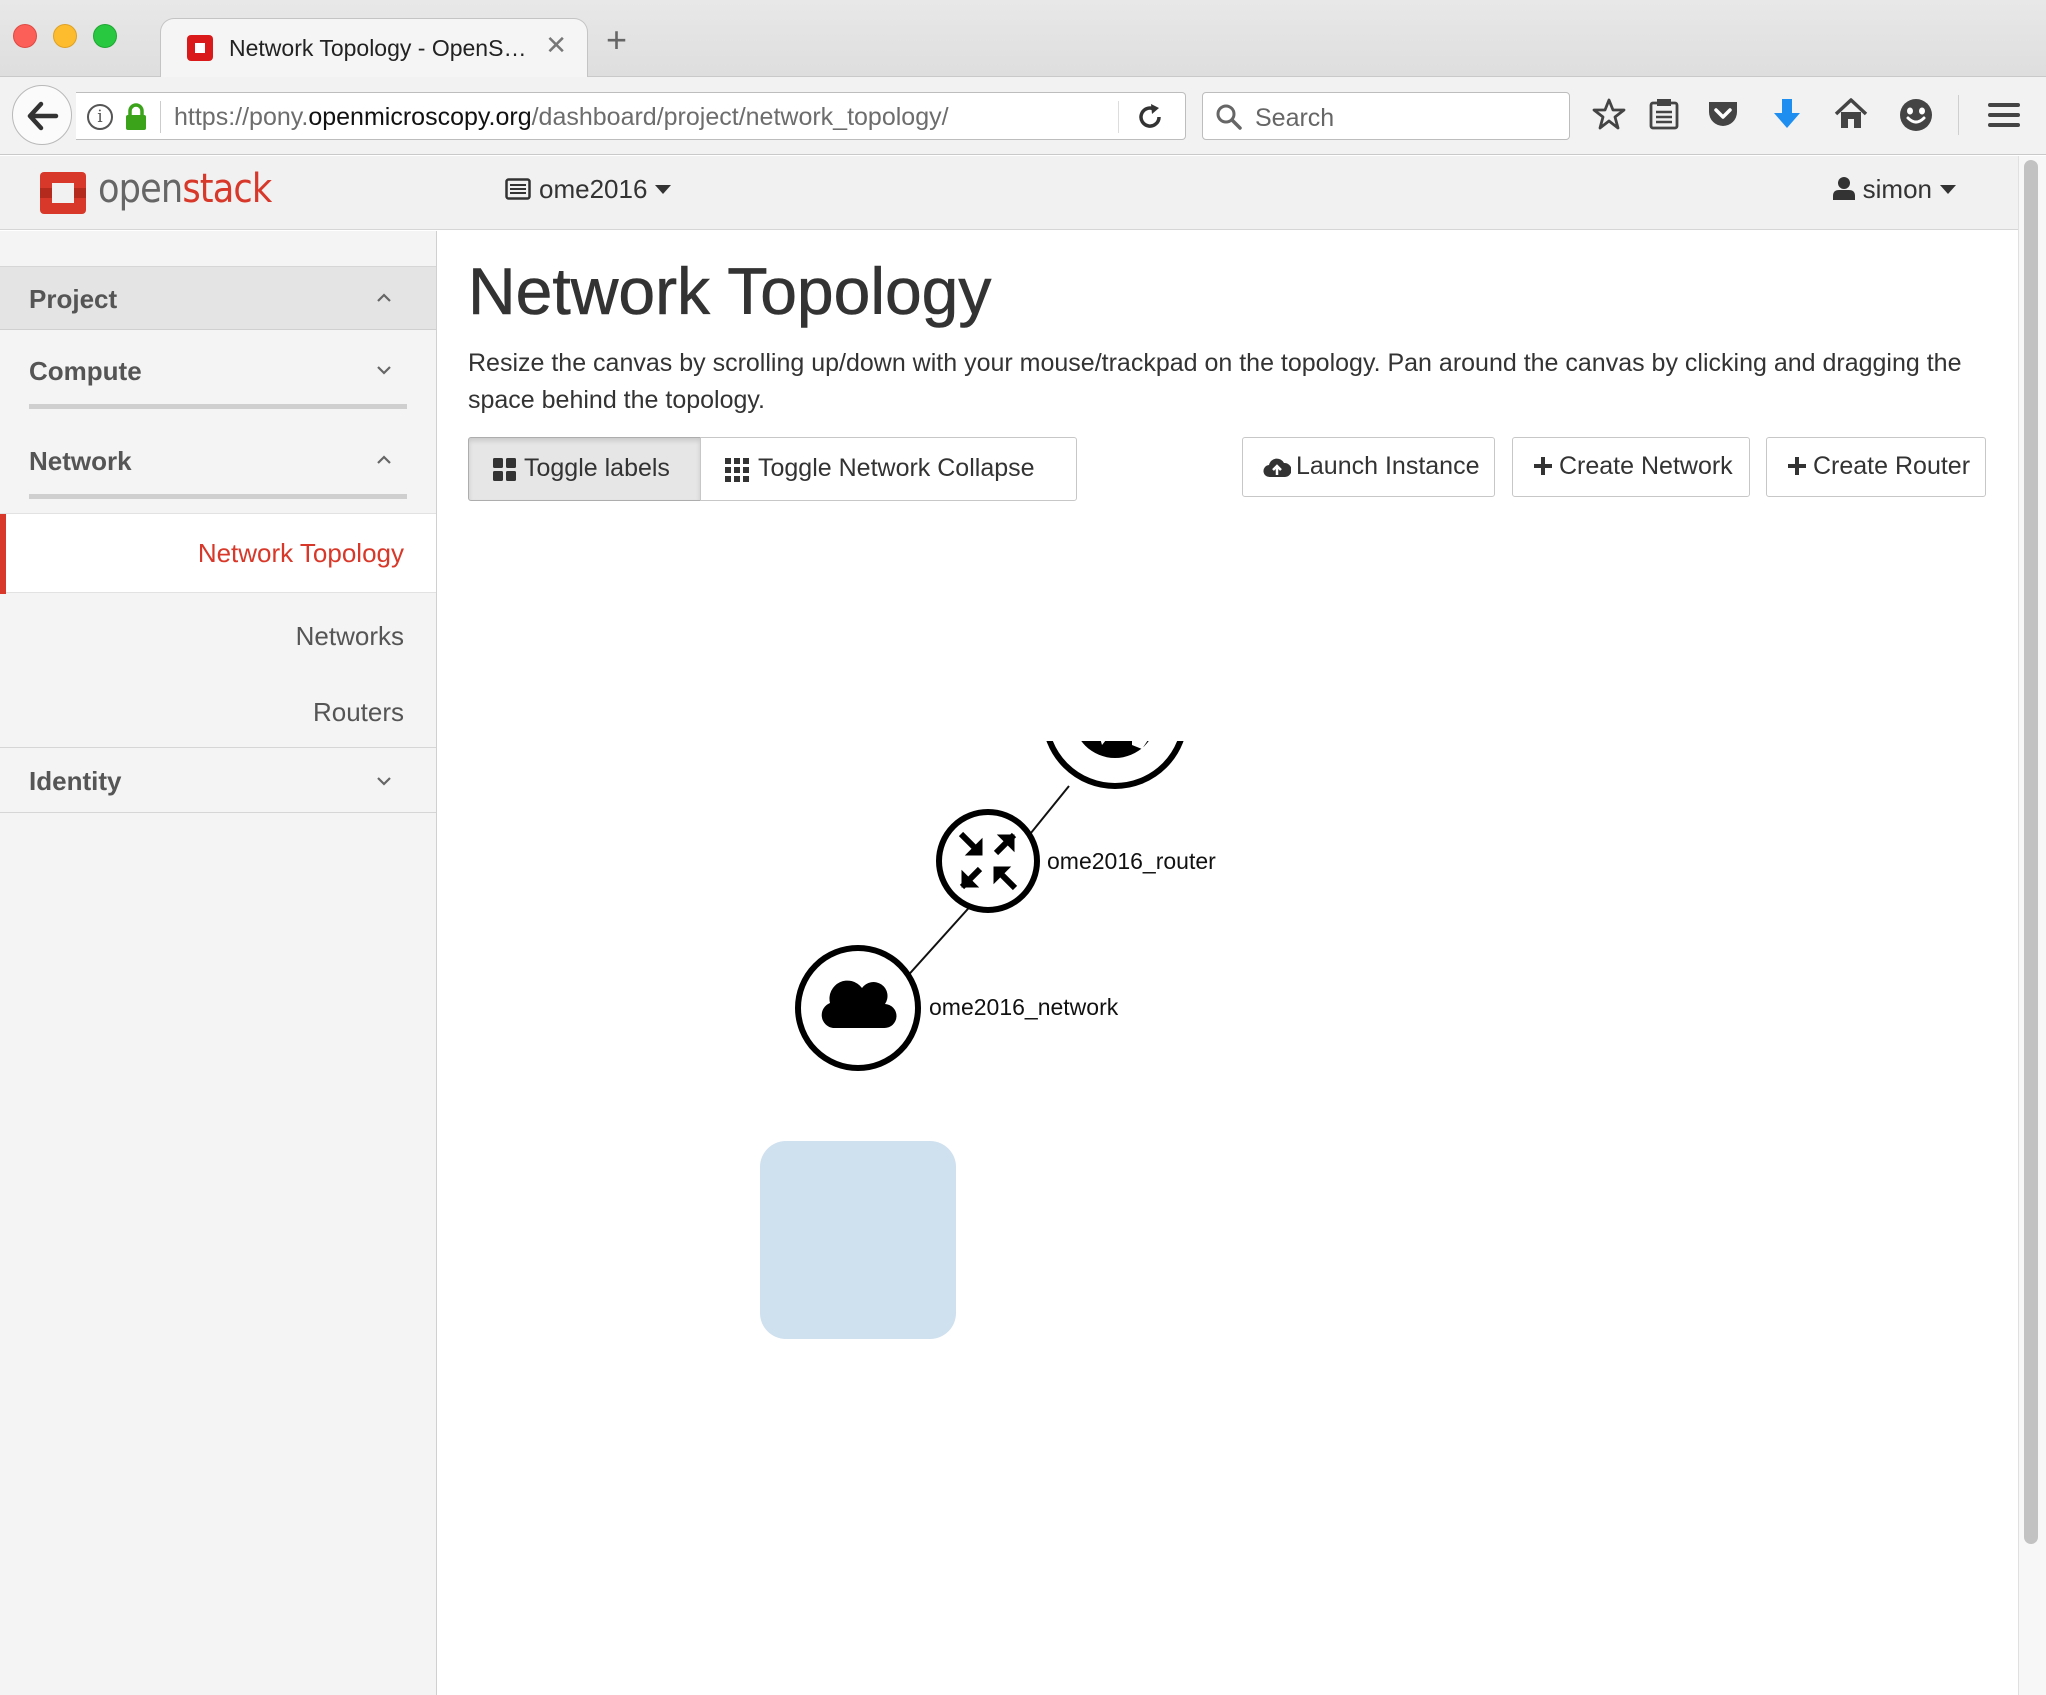  What do you see at coordinates (1958, 115) in the screenshot?
I see `toolbar-separator` at bounding box center [1958, 115].